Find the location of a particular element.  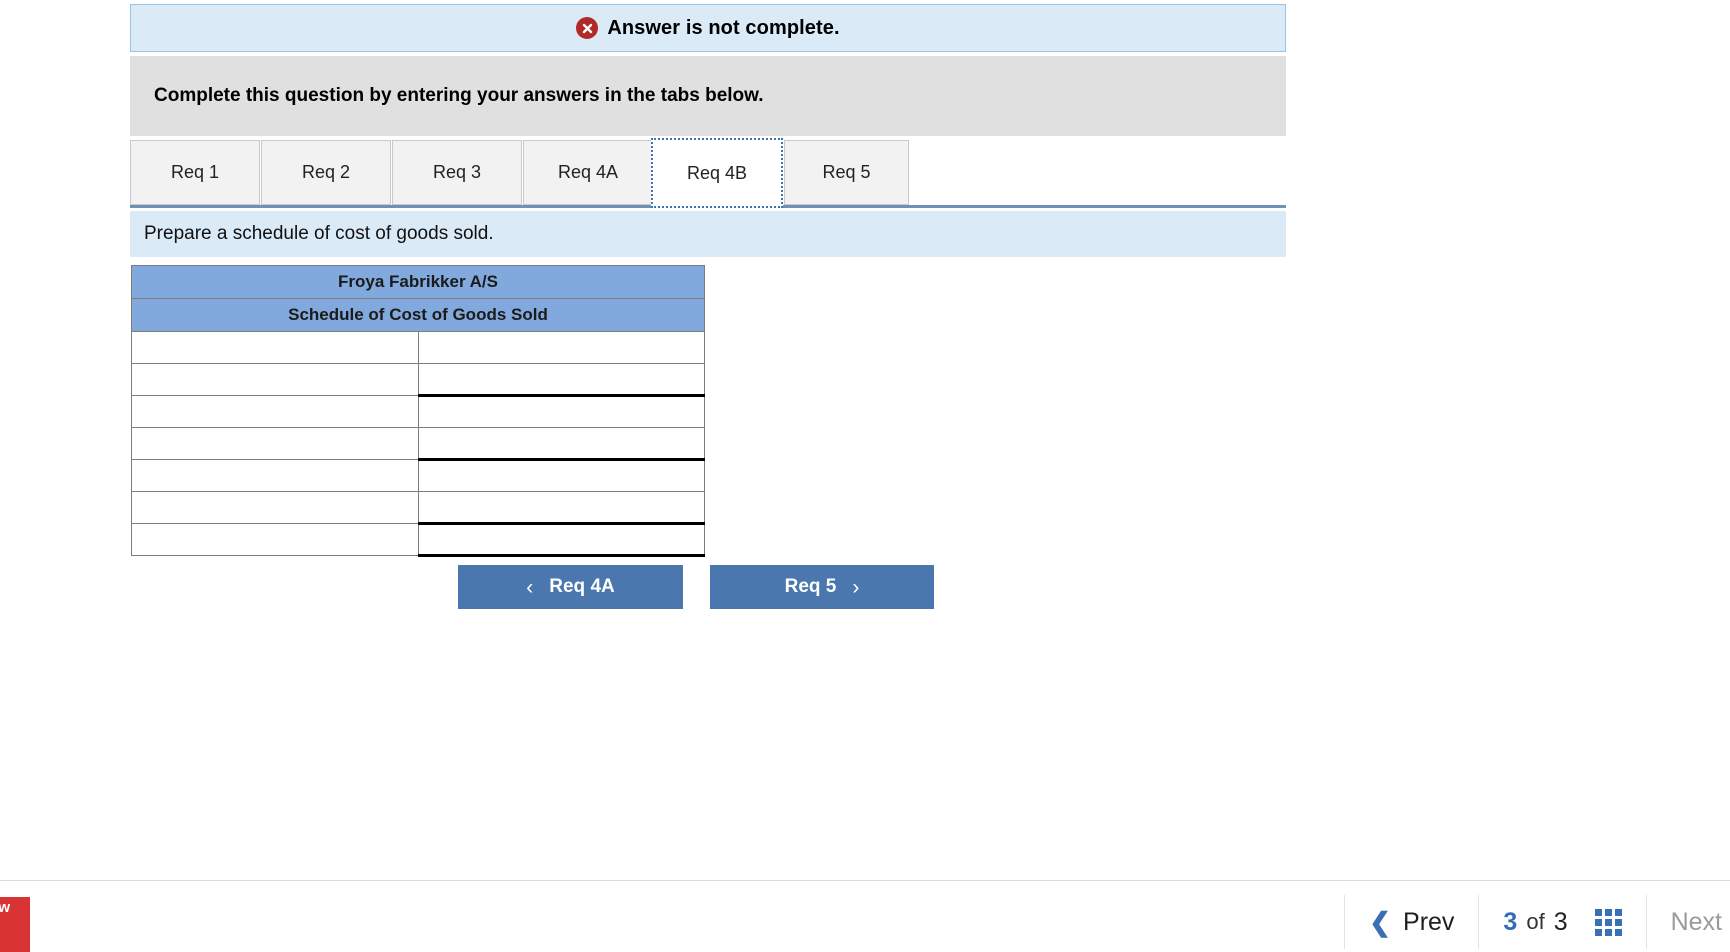

tab-req-5: Req 5 is located at coordinates (846, 172).